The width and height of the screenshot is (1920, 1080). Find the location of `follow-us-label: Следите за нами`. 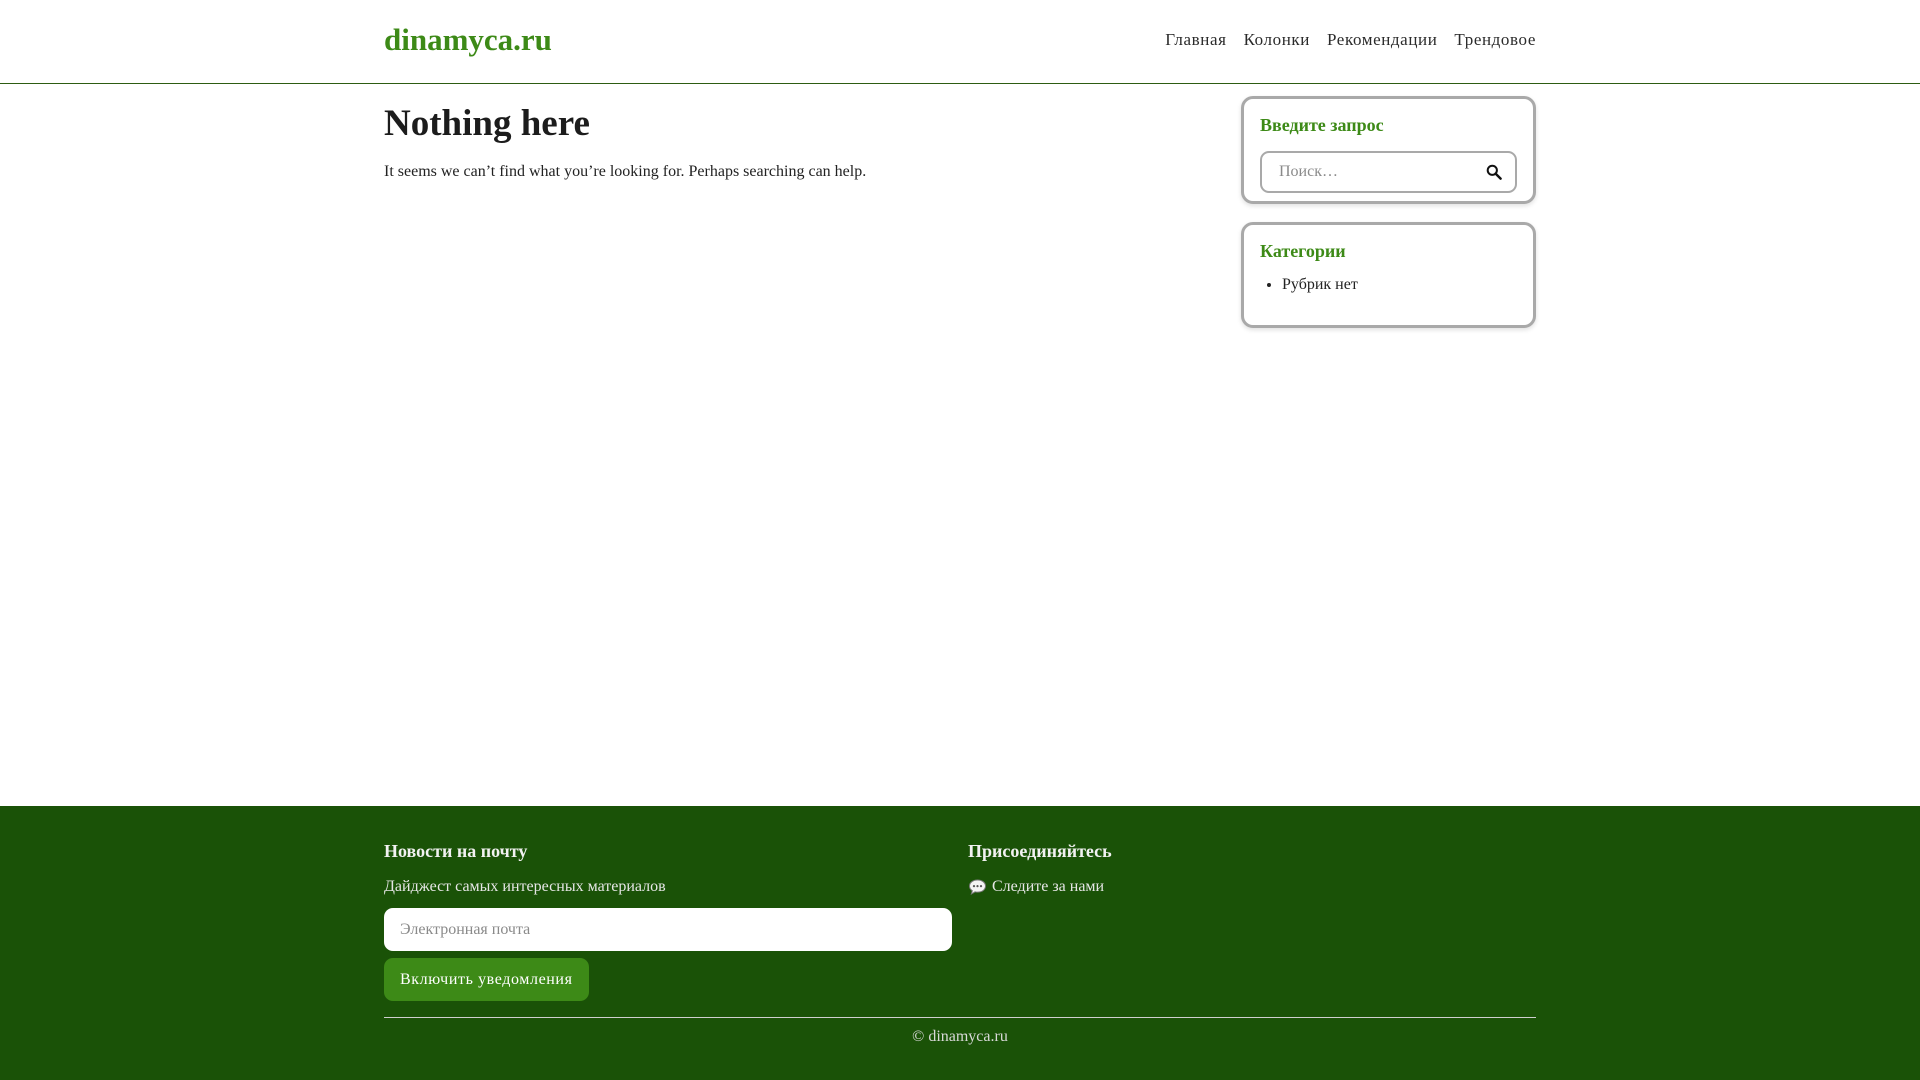

follow-us-label: Следите за нами is located at coordinates (1048, 886).